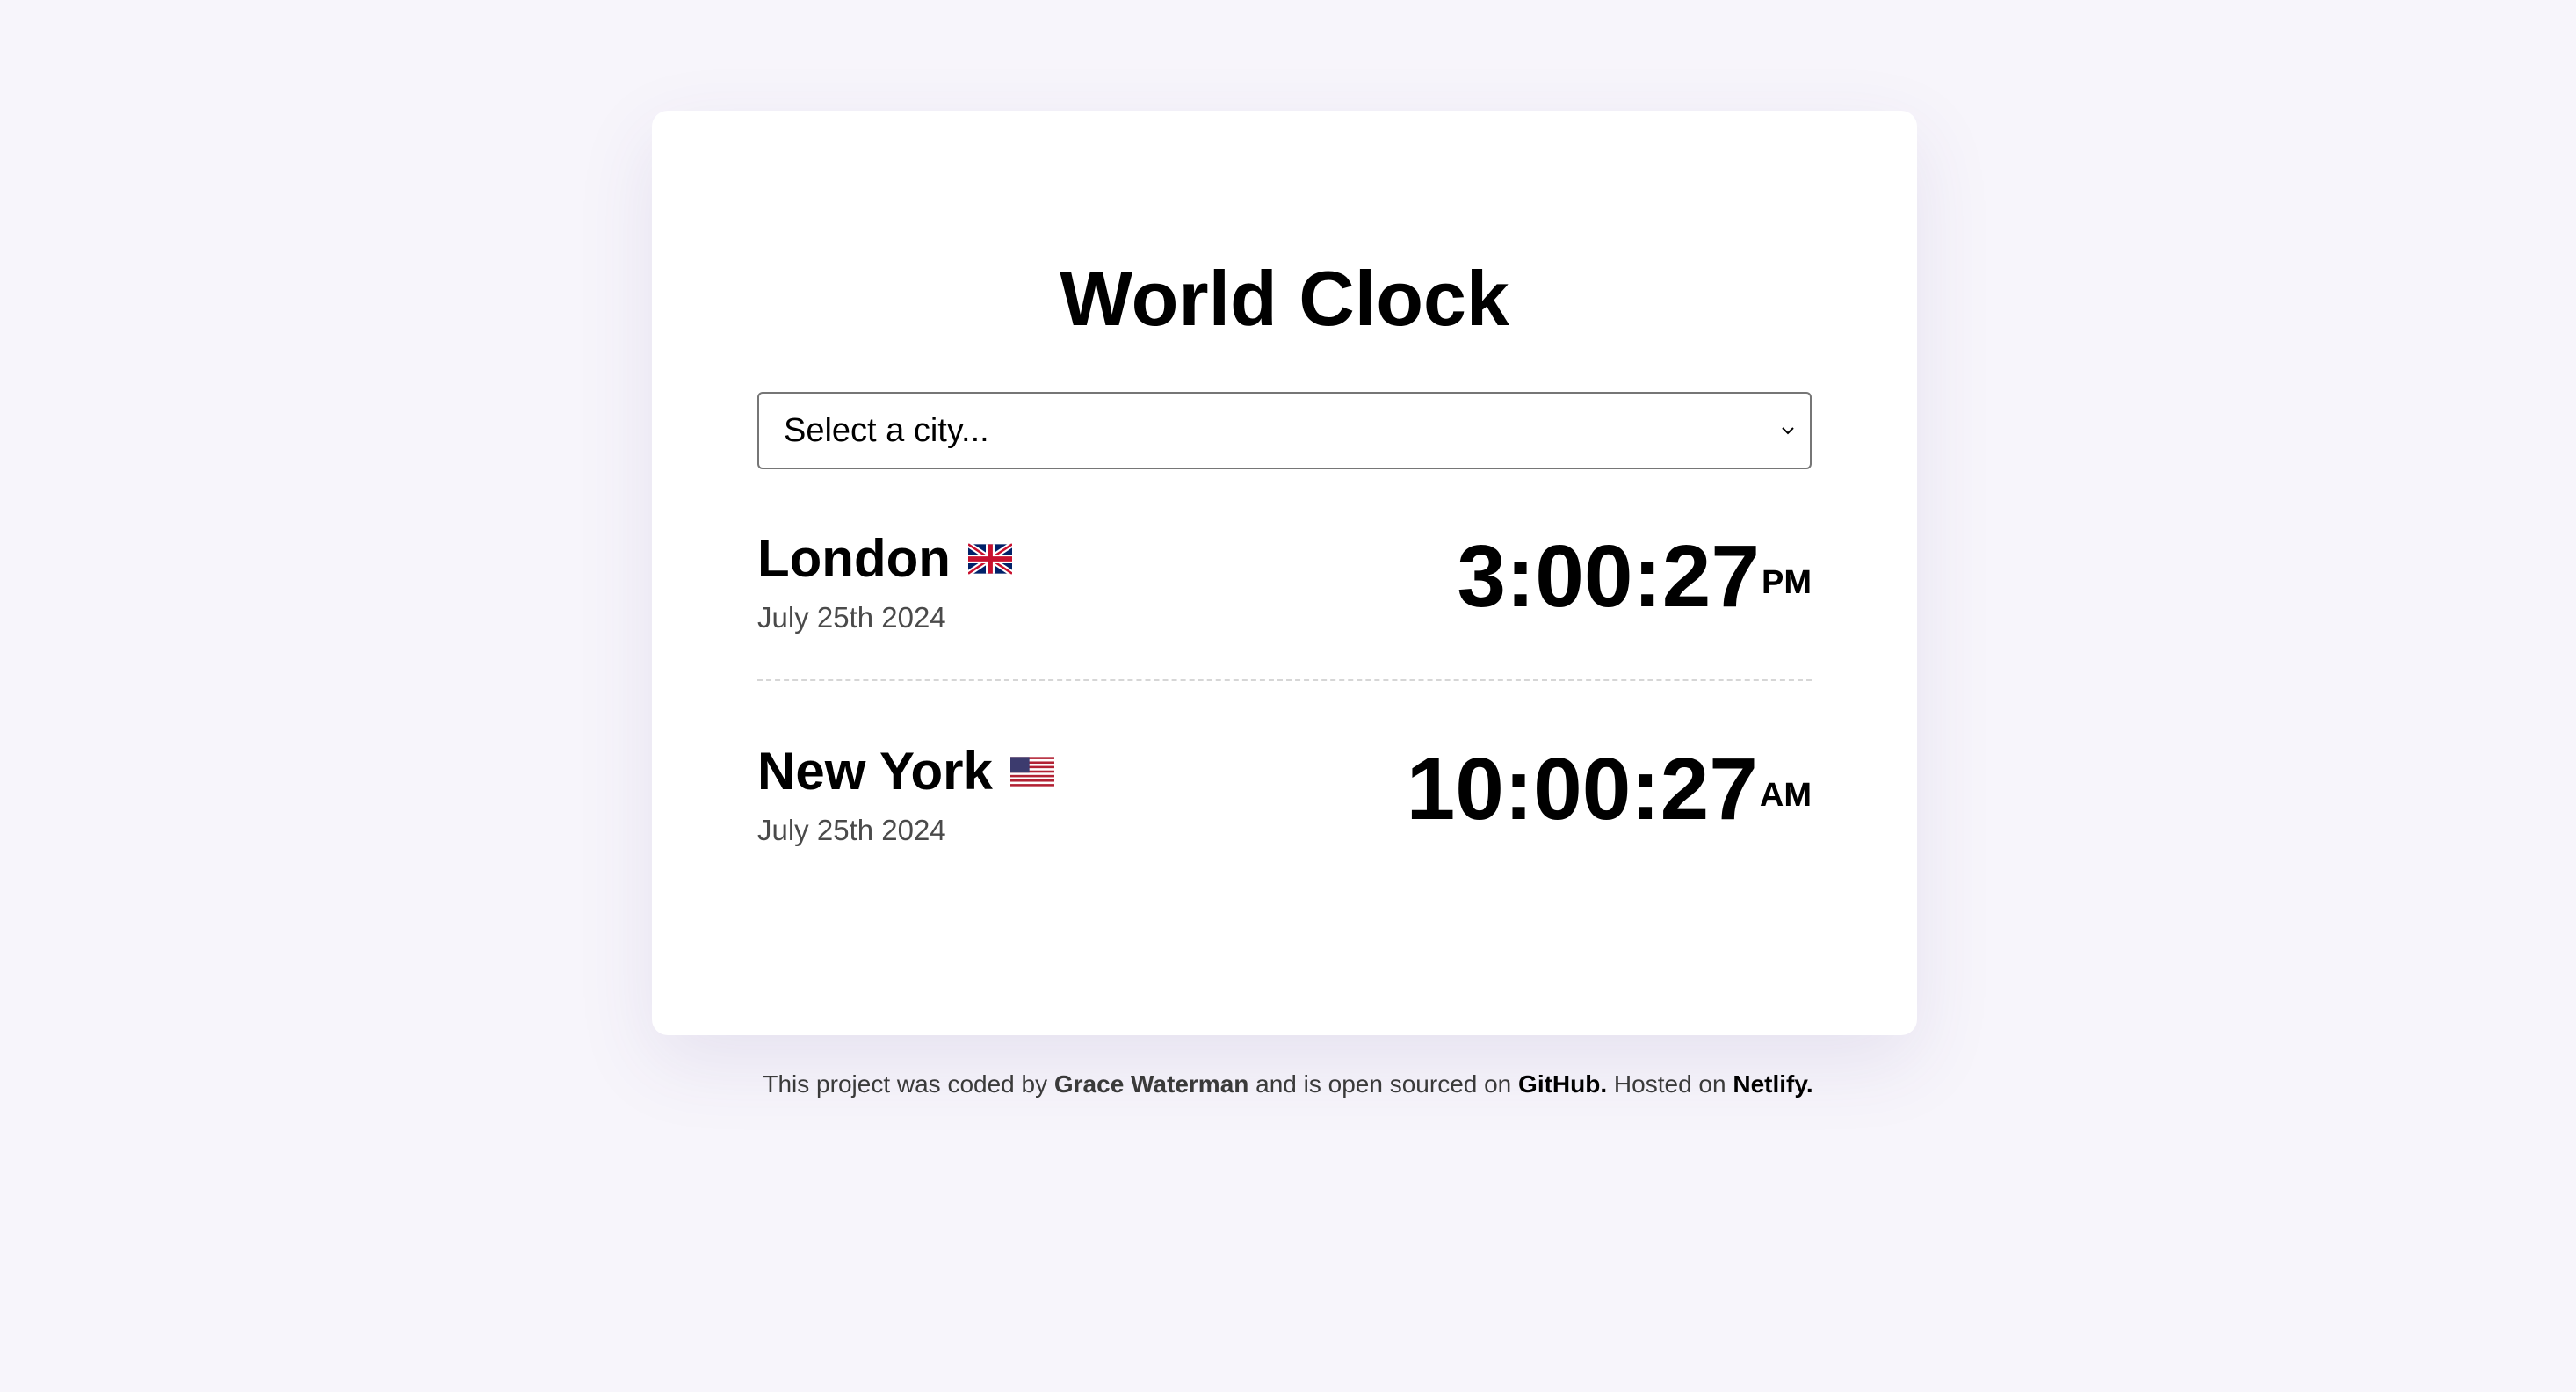 This screenshot has height=1392, width=2576. What do you see at coordinates (1383, 1084) in the screenshot?
I see `footer-text: and is open sourced on` at bounding box center [1383, 1084].